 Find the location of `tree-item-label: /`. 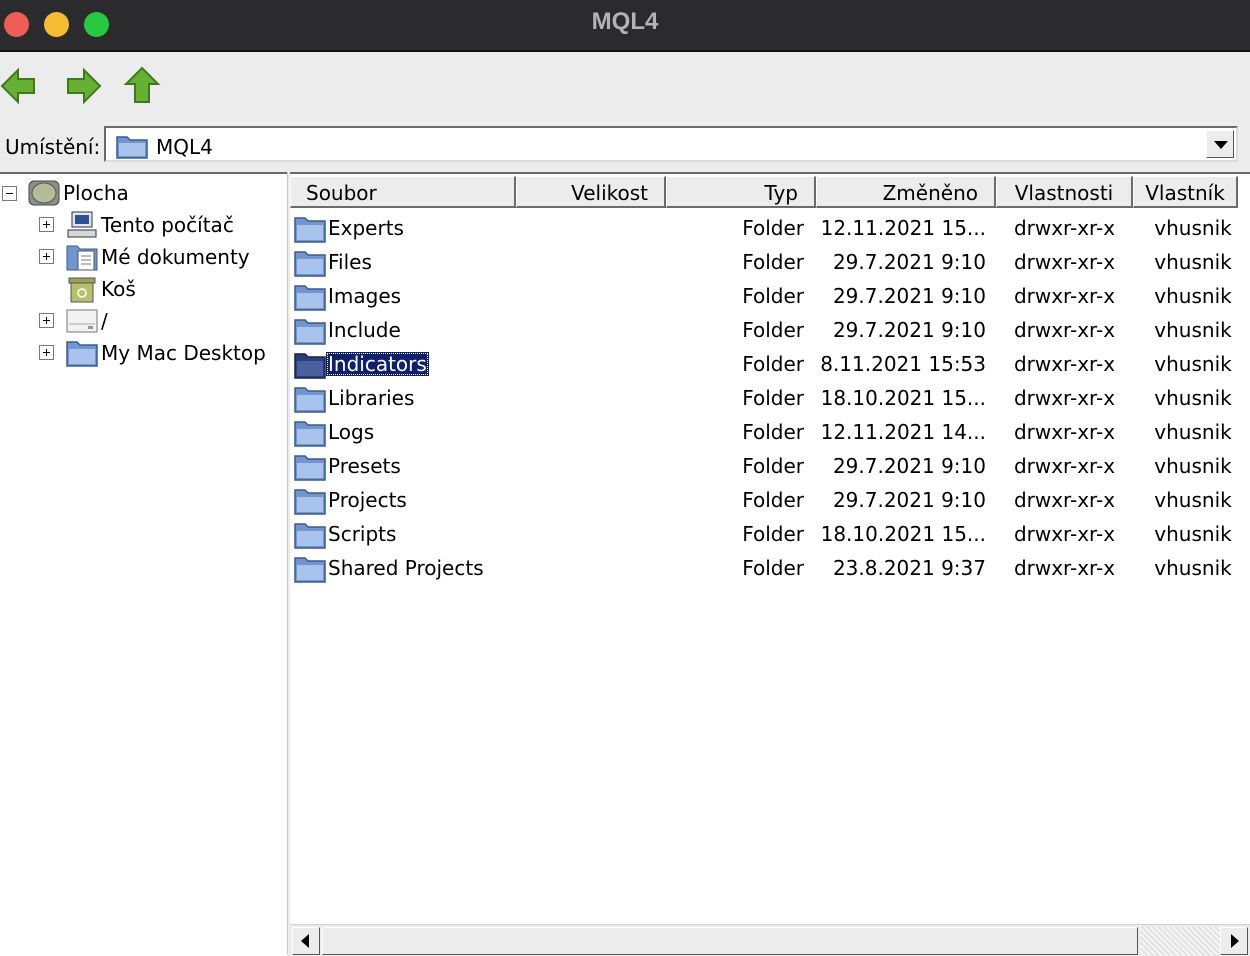

tree-item-label: / is located at coordinates (104, 321).